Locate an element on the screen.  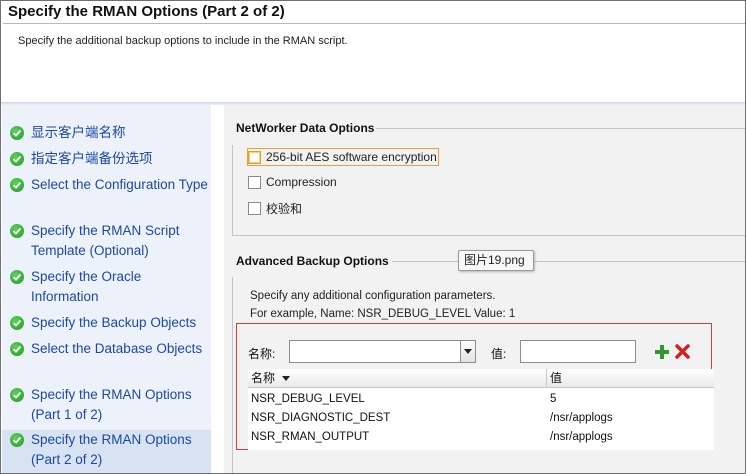
sidebar-step-backup-objects: Specify the Backup Objects is located at coordinates (106, 323).